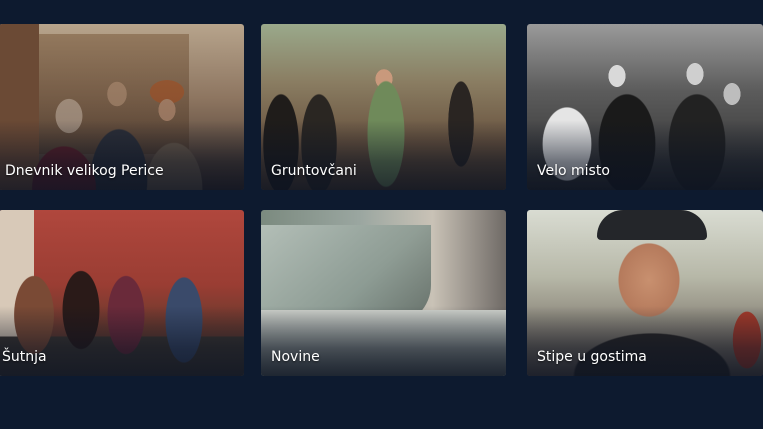  Describe the element at coordinates (383, 107) in the screenshot. I see `show-card-gruntovcani: Gruntovčani` at that location.